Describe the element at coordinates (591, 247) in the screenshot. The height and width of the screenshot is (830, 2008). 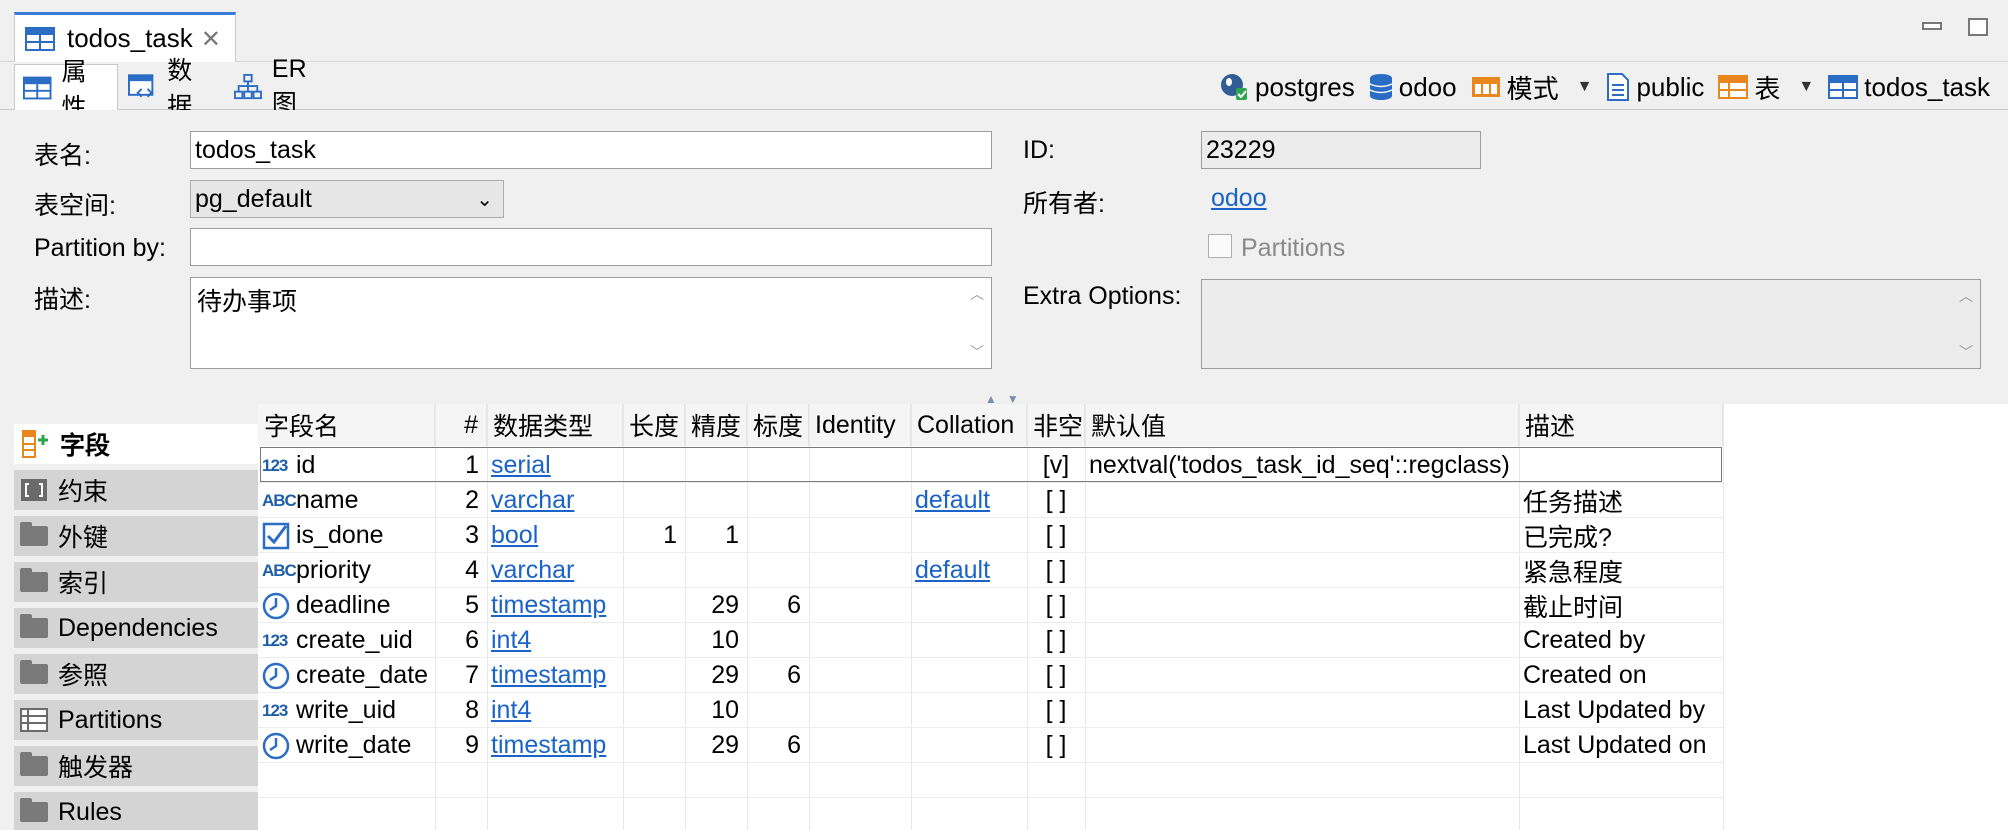
I see `partition-by-input` at that location.